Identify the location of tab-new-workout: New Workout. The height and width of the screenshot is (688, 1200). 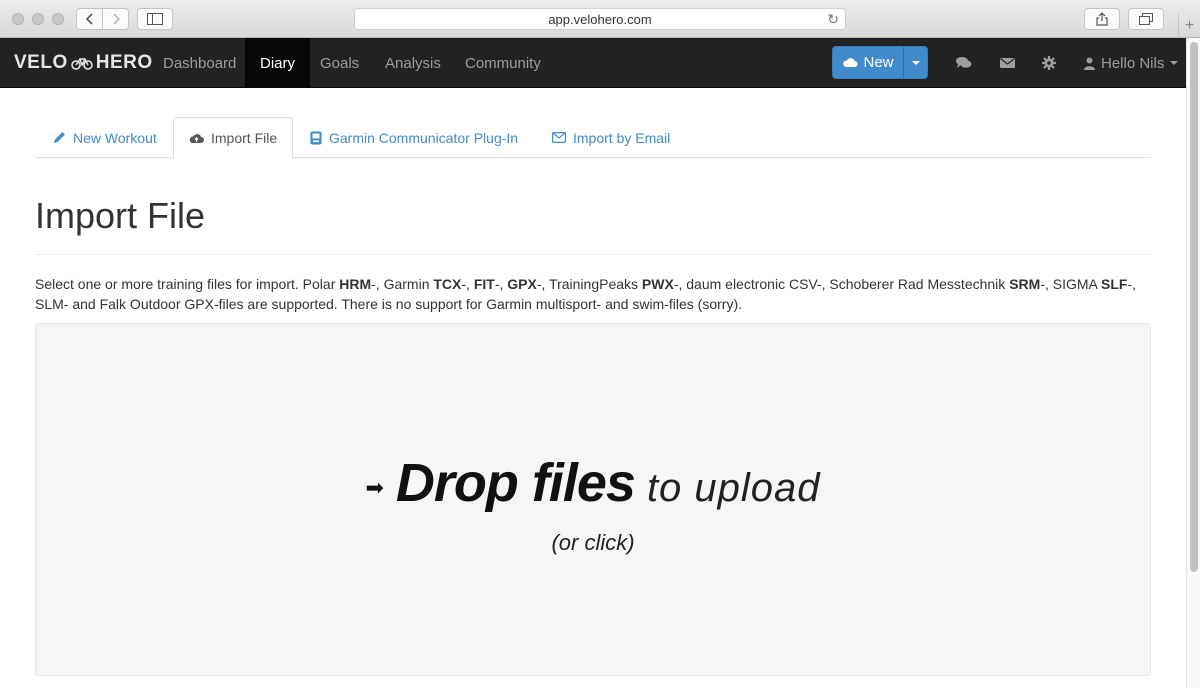
(105, 137).